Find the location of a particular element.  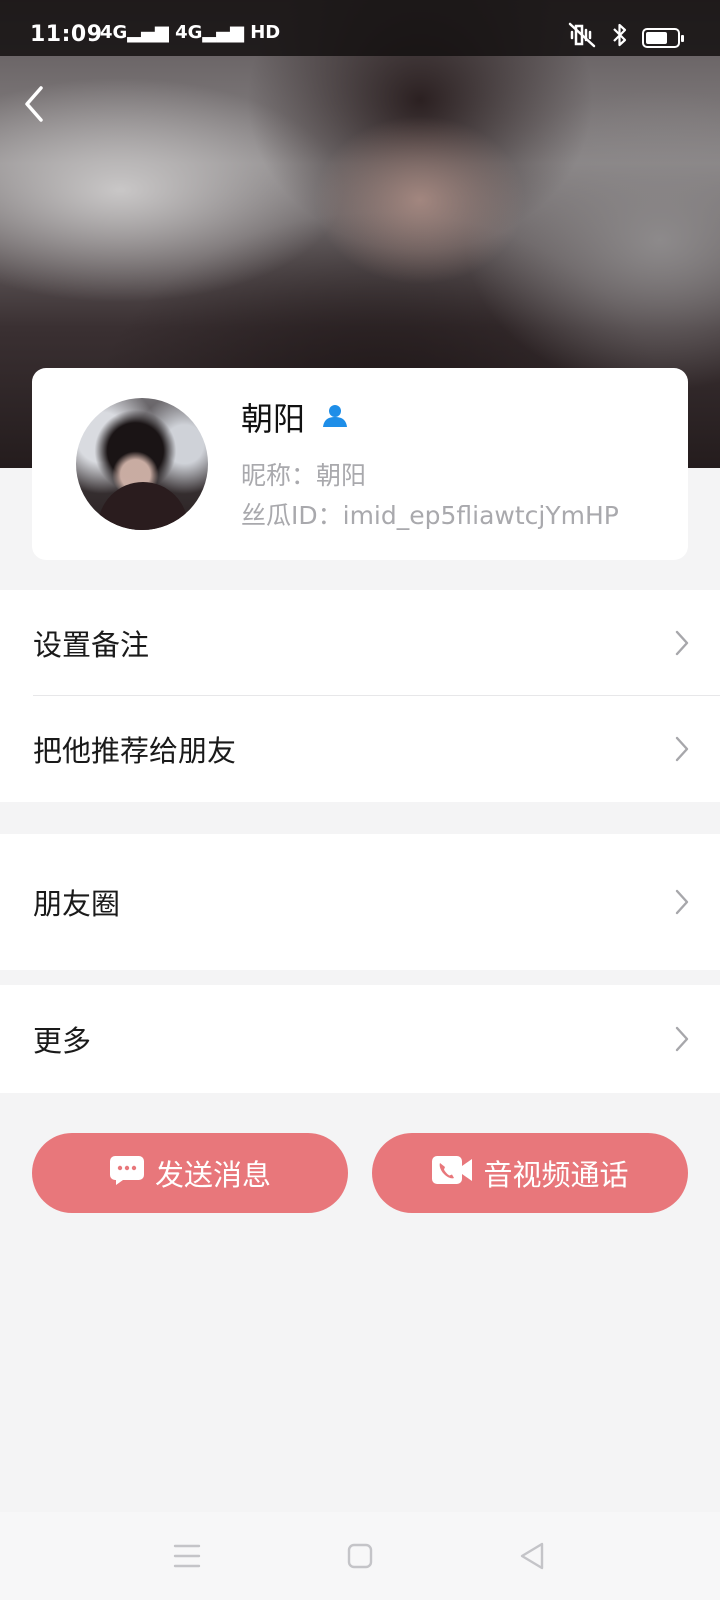

chat-bubble-icon is located at coordinates (127, 1173).